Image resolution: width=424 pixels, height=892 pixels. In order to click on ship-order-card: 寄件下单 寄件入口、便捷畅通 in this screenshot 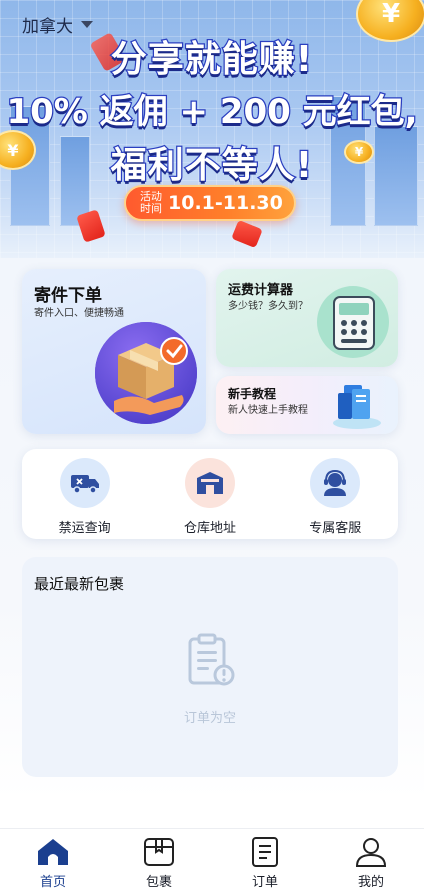, I will do `click(114, 351)`.